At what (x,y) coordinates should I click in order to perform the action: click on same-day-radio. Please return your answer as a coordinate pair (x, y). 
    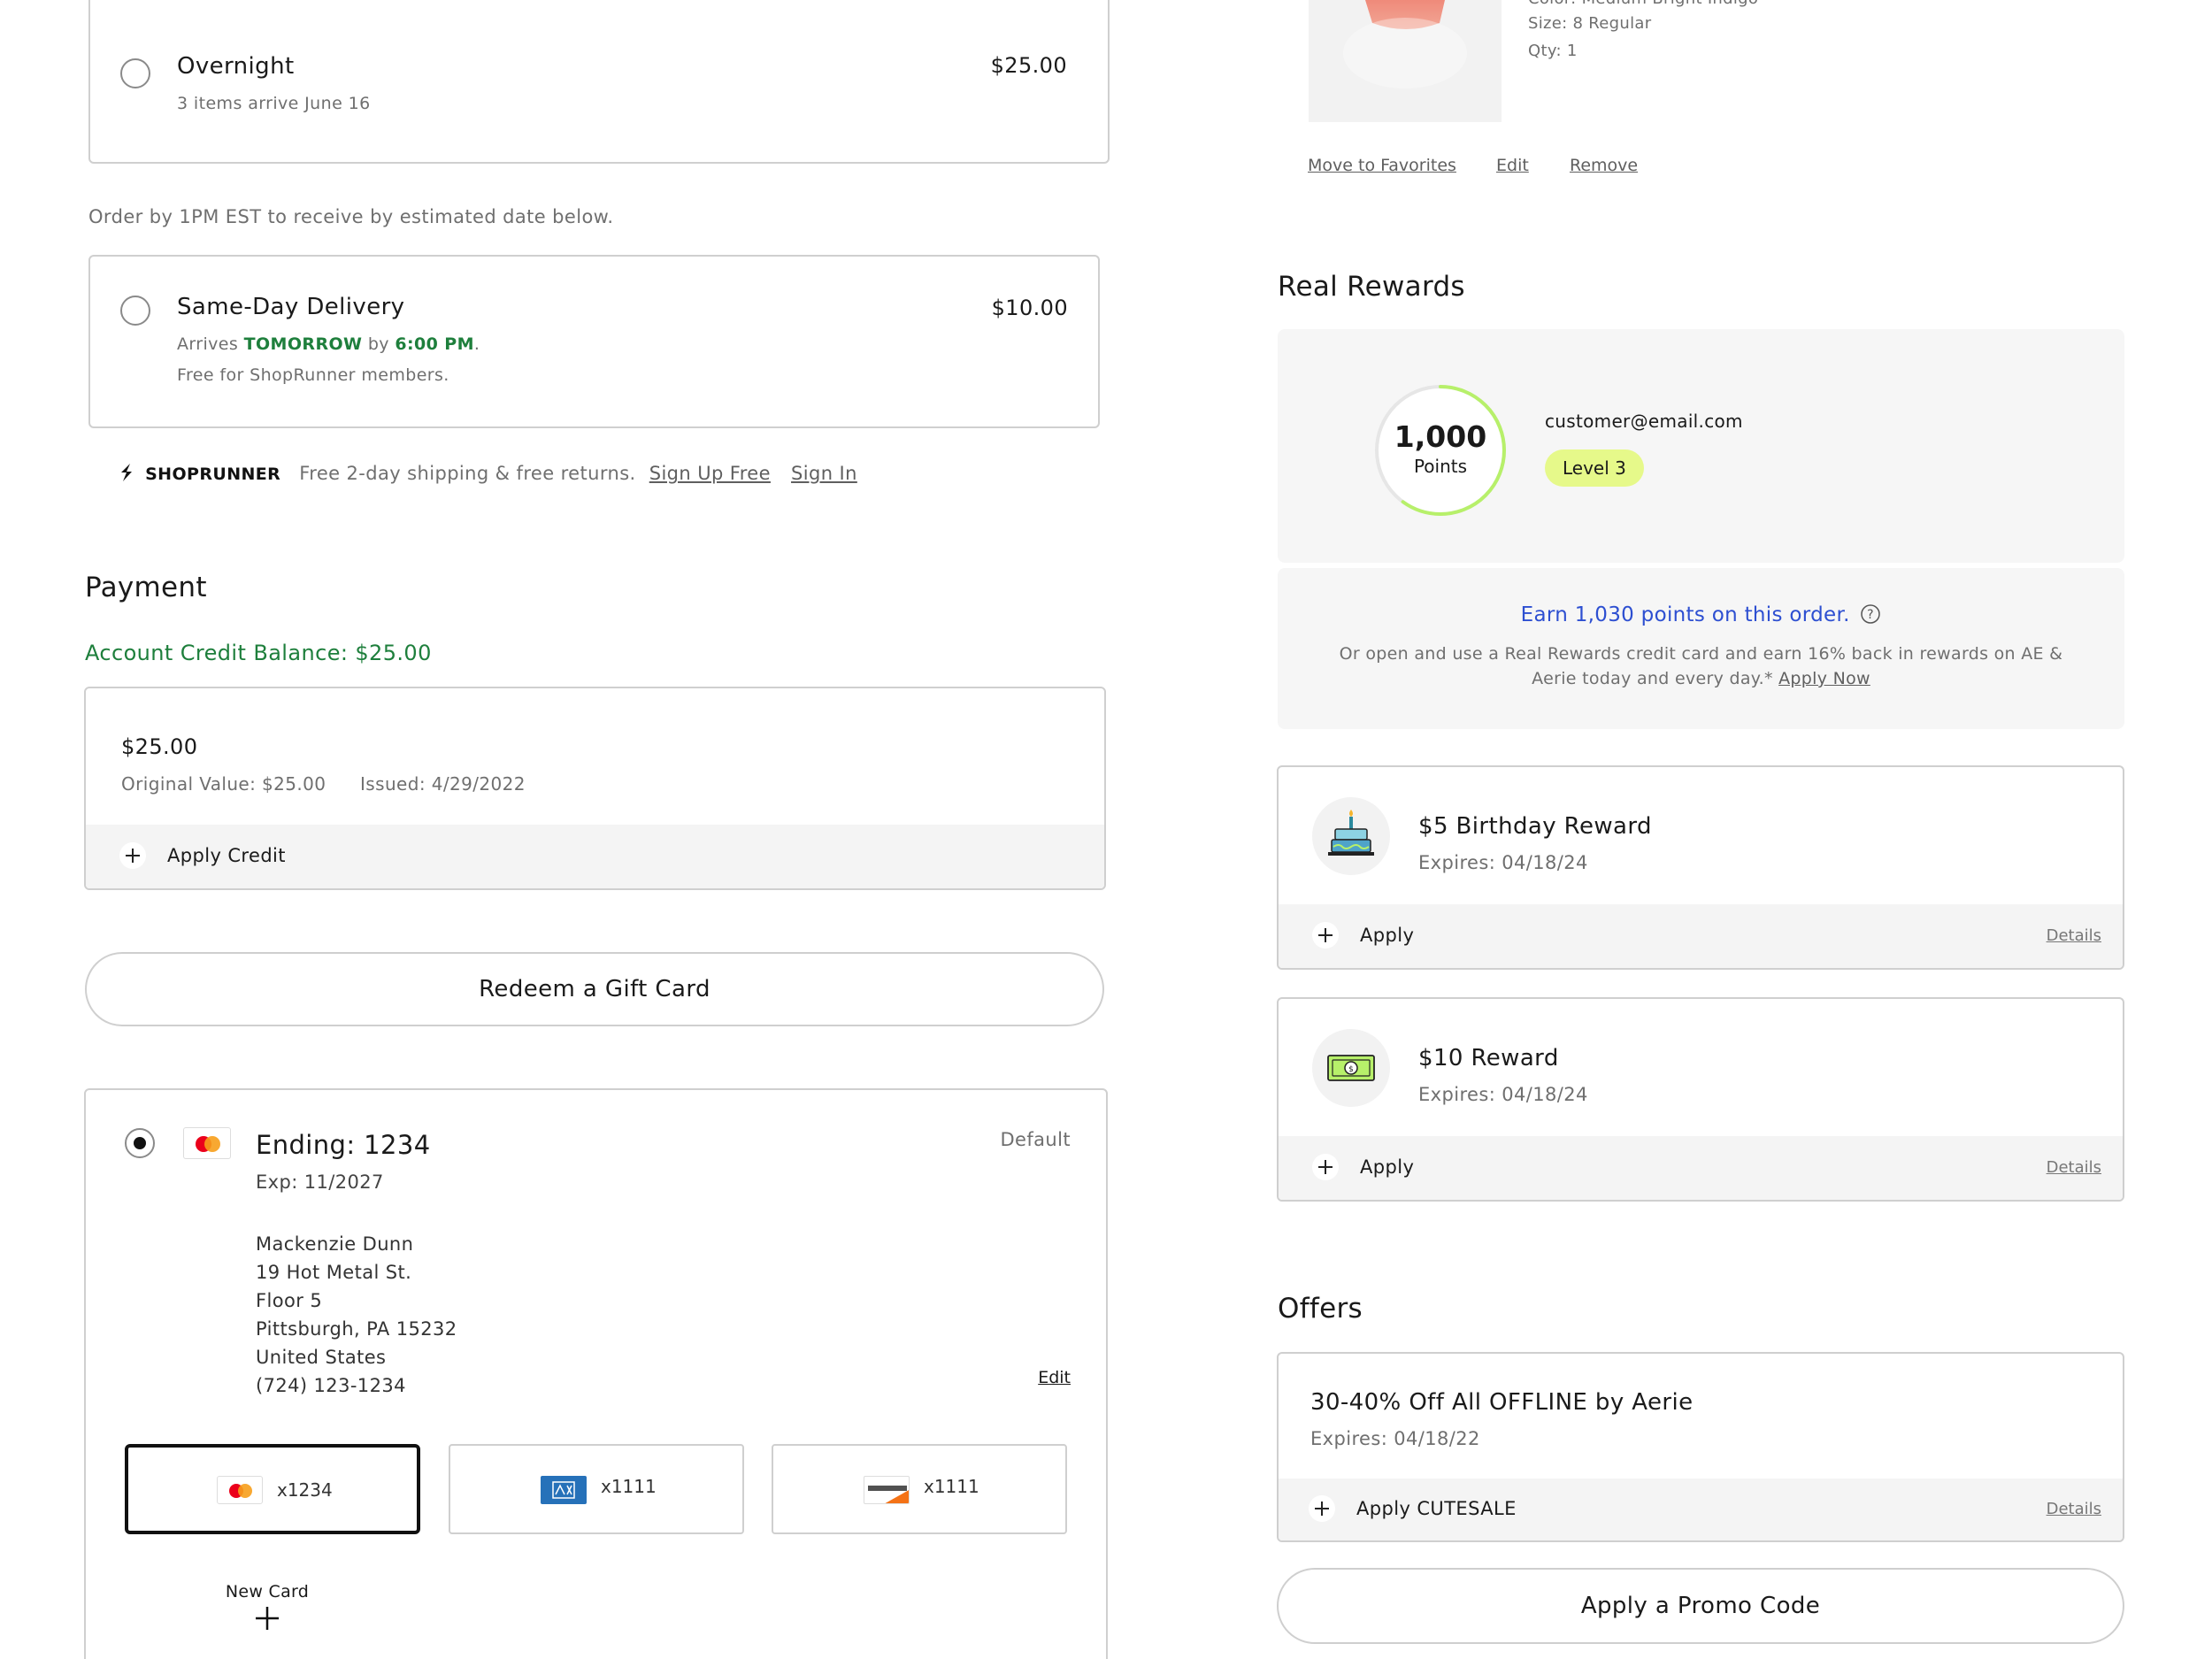
    Looking at the image, I should click on (135, 311).